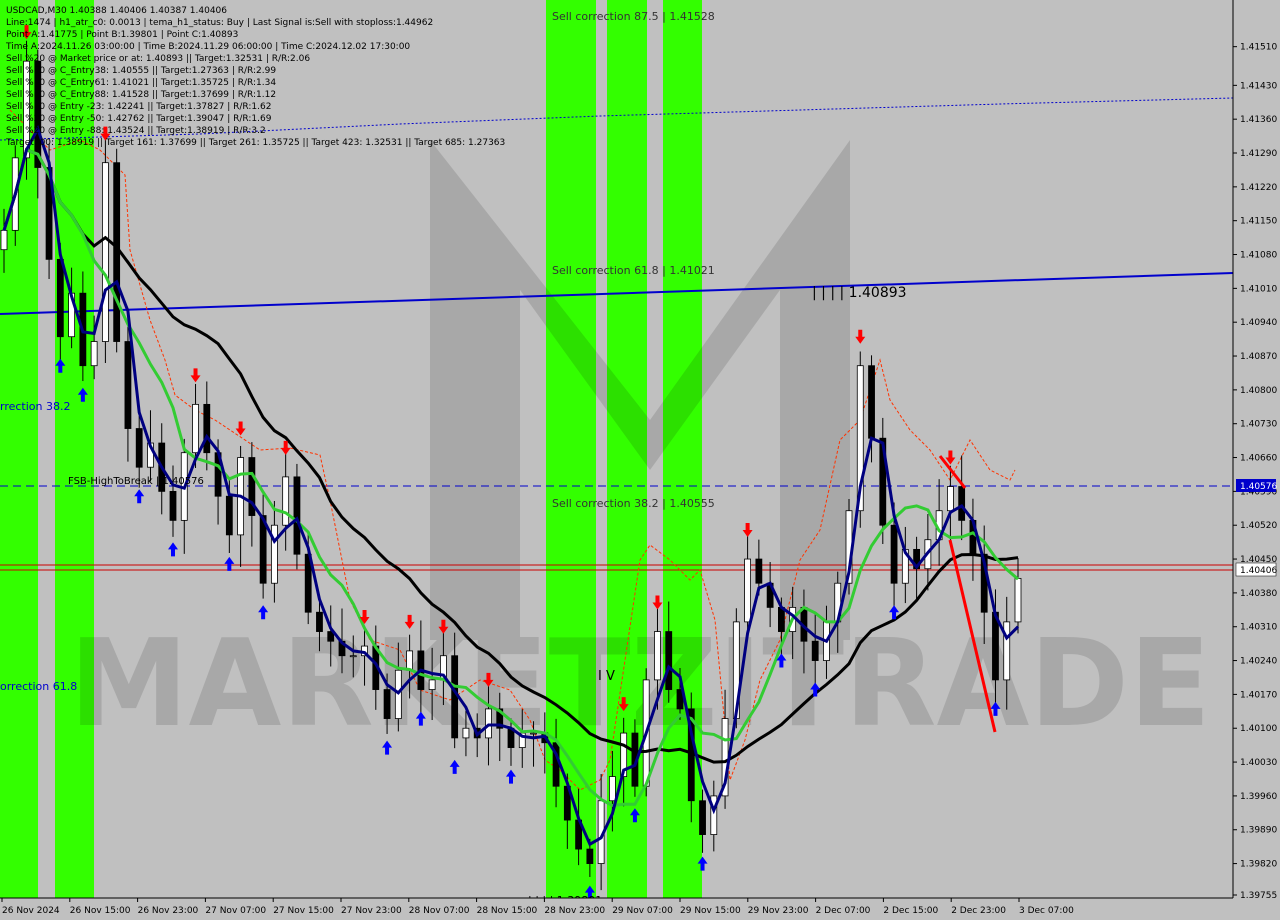 This screenshot has height=920, width=1280. Describe the element at coordinates (843, 911) in the screenshot. I see `x-tick-label: 2 Dec 07:00` at that location.